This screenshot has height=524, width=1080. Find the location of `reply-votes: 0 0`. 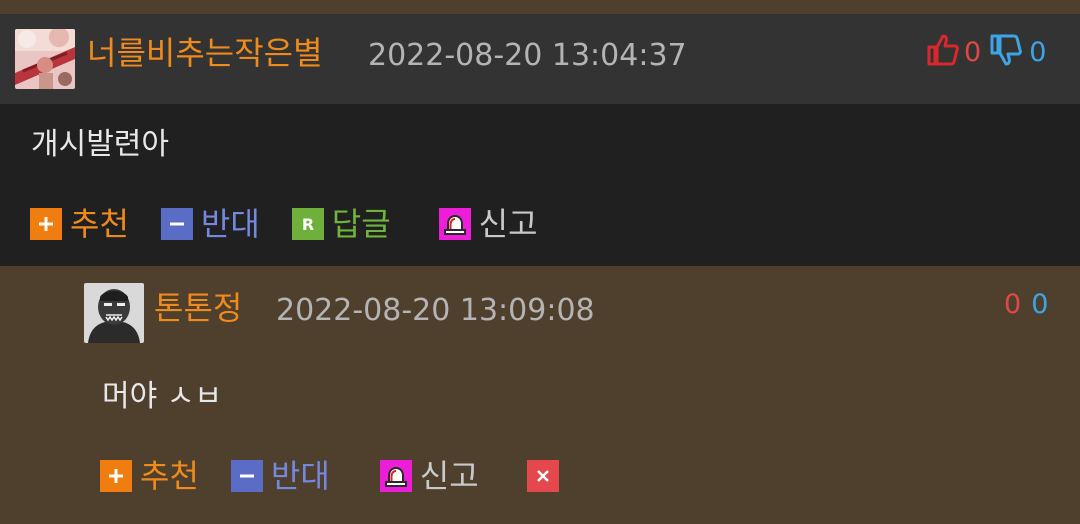

reply-votes: 0 0 is located at coordinates (1026, 304).